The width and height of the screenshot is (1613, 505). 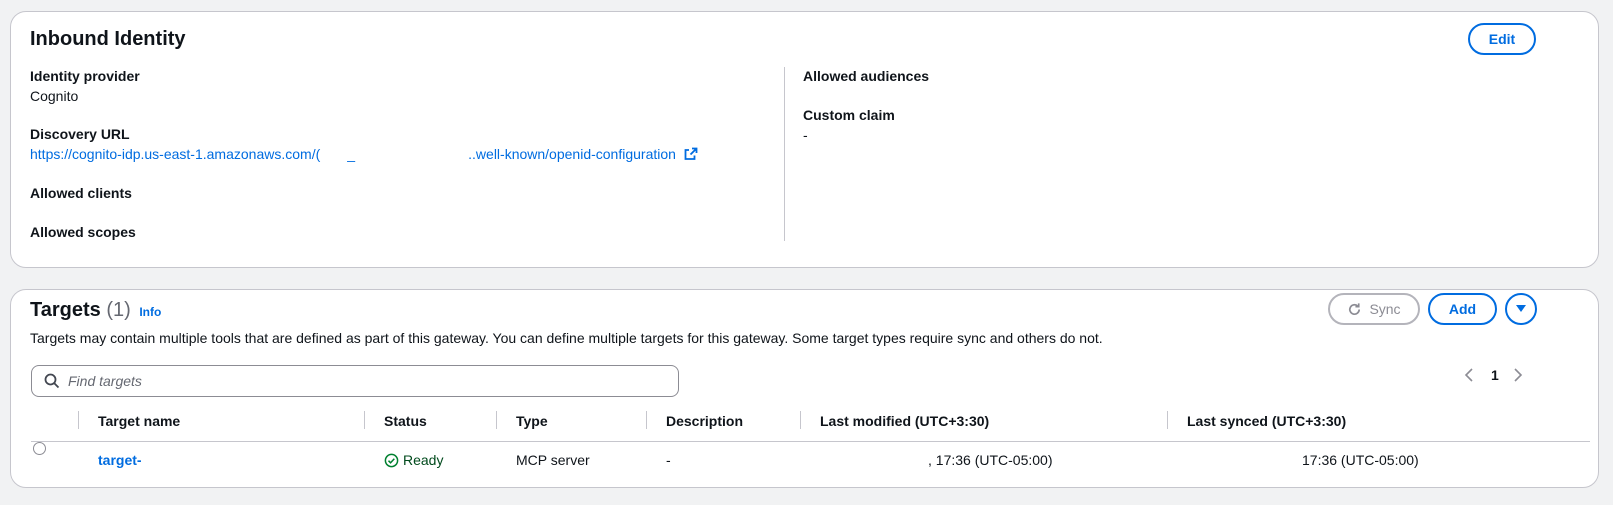 I want to click on col-type: Type, so click(x=532, y=421).